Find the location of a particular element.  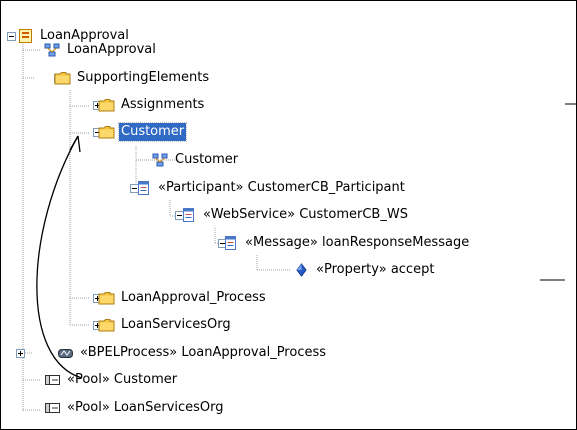

tree-item: «Message» loanResponseMessage is located at coordinates (399, 243).